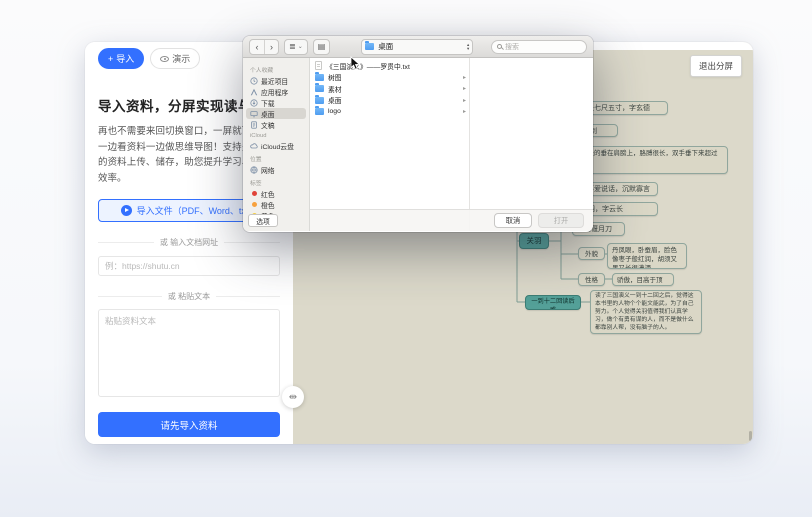  I want to click on search-icon, so click(499, 46).